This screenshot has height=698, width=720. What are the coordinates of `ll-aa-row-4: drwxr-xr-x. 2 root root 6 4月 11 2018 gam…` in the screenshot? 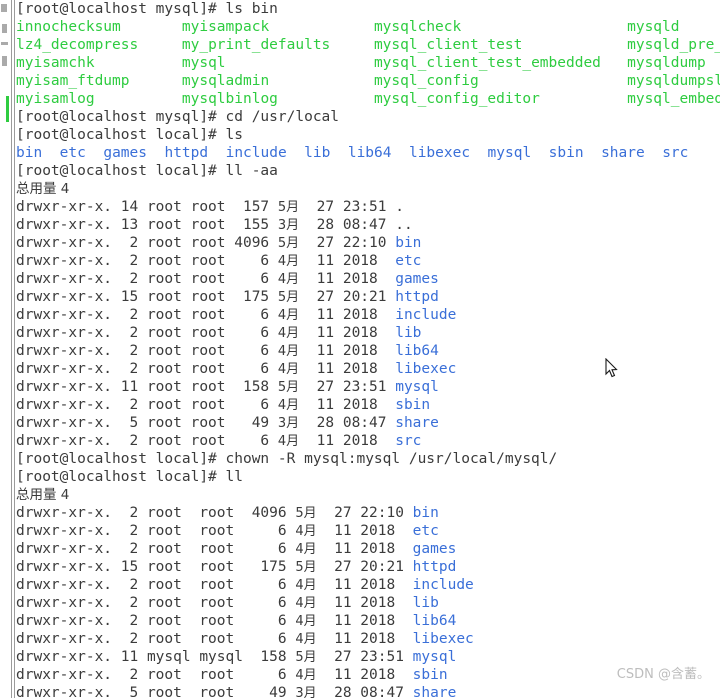 It's located at (368, 279).